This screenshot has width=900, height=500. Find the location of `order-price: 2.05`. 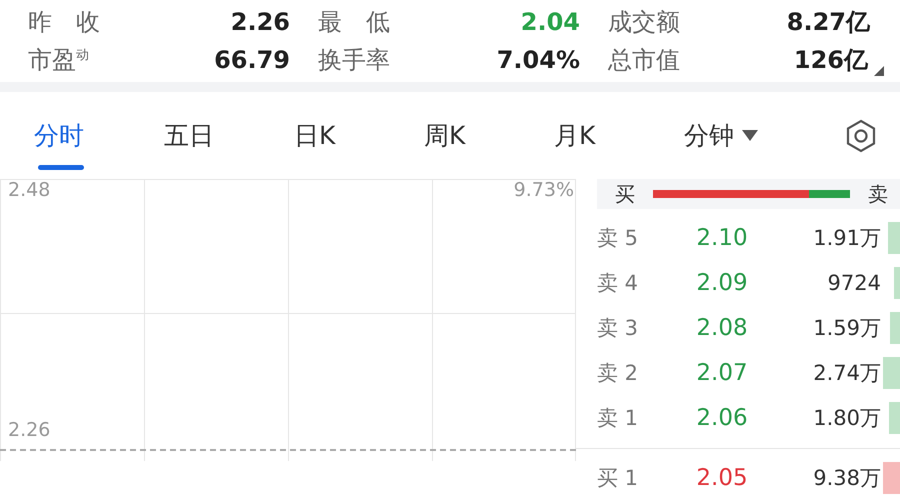

order-price: 2.05 is located at coordinates (722, 477).